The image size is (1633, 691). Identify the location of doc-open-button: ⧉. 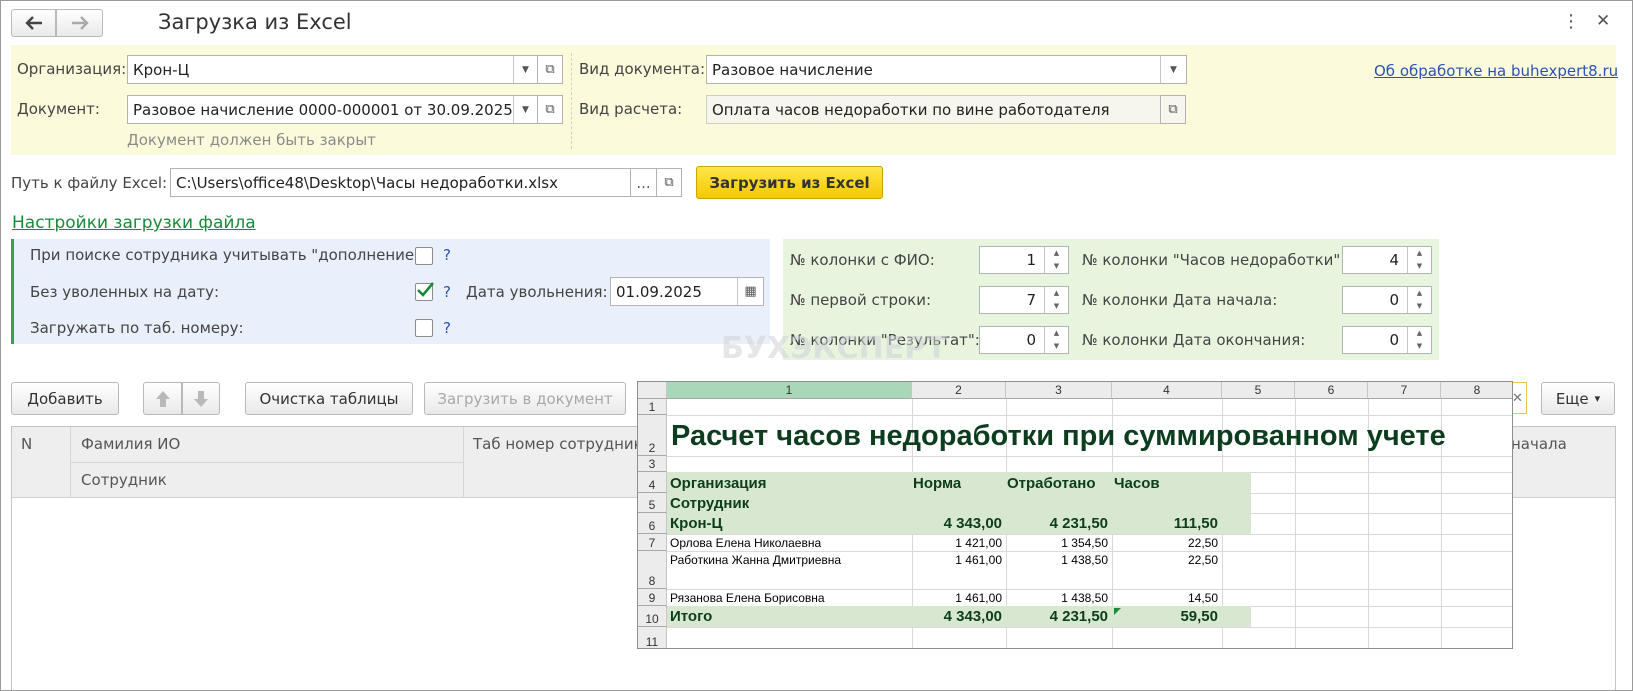
(550, 109).